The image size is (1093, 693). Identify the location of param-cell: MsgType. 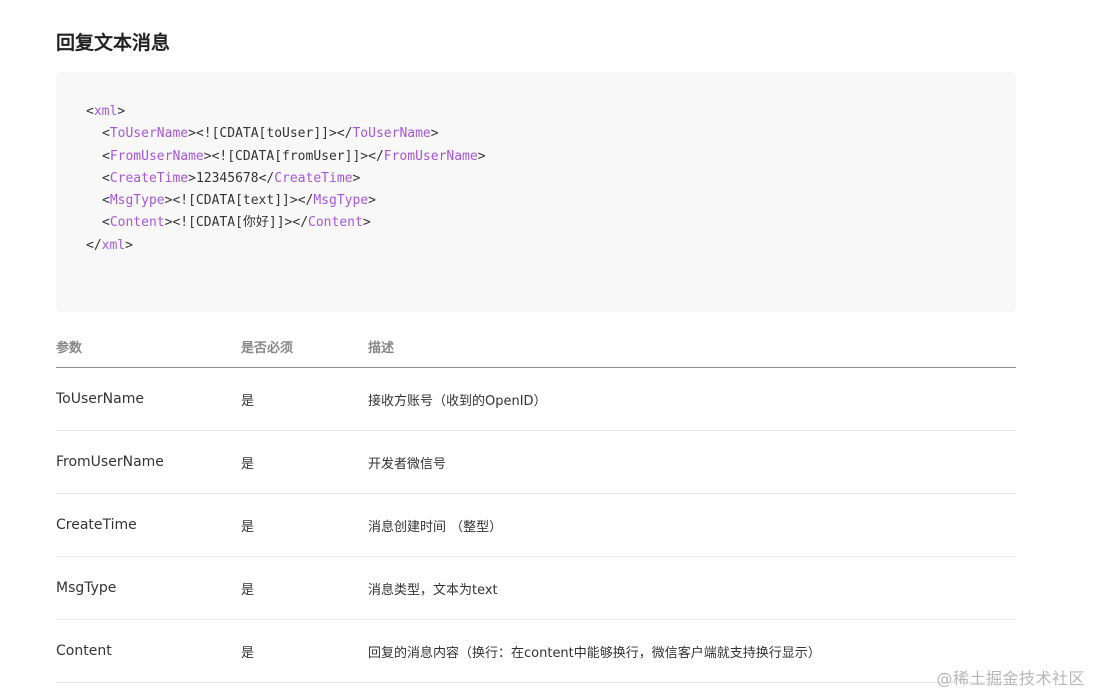
(148, 588).